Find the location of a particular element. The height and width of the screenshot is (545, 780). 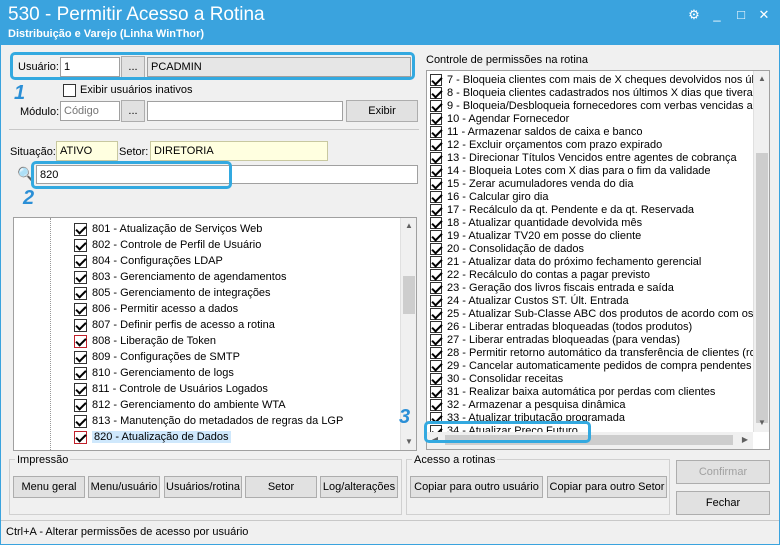

print-log-button: Log/alterações is located at coordinates (359, 487).